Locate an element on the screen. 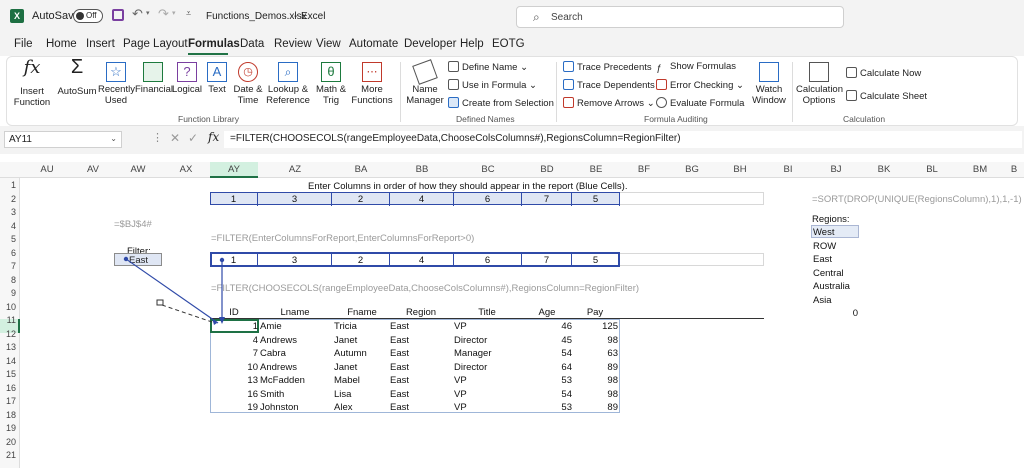  precedent-arrow-external is located at coordinates (188, 314).